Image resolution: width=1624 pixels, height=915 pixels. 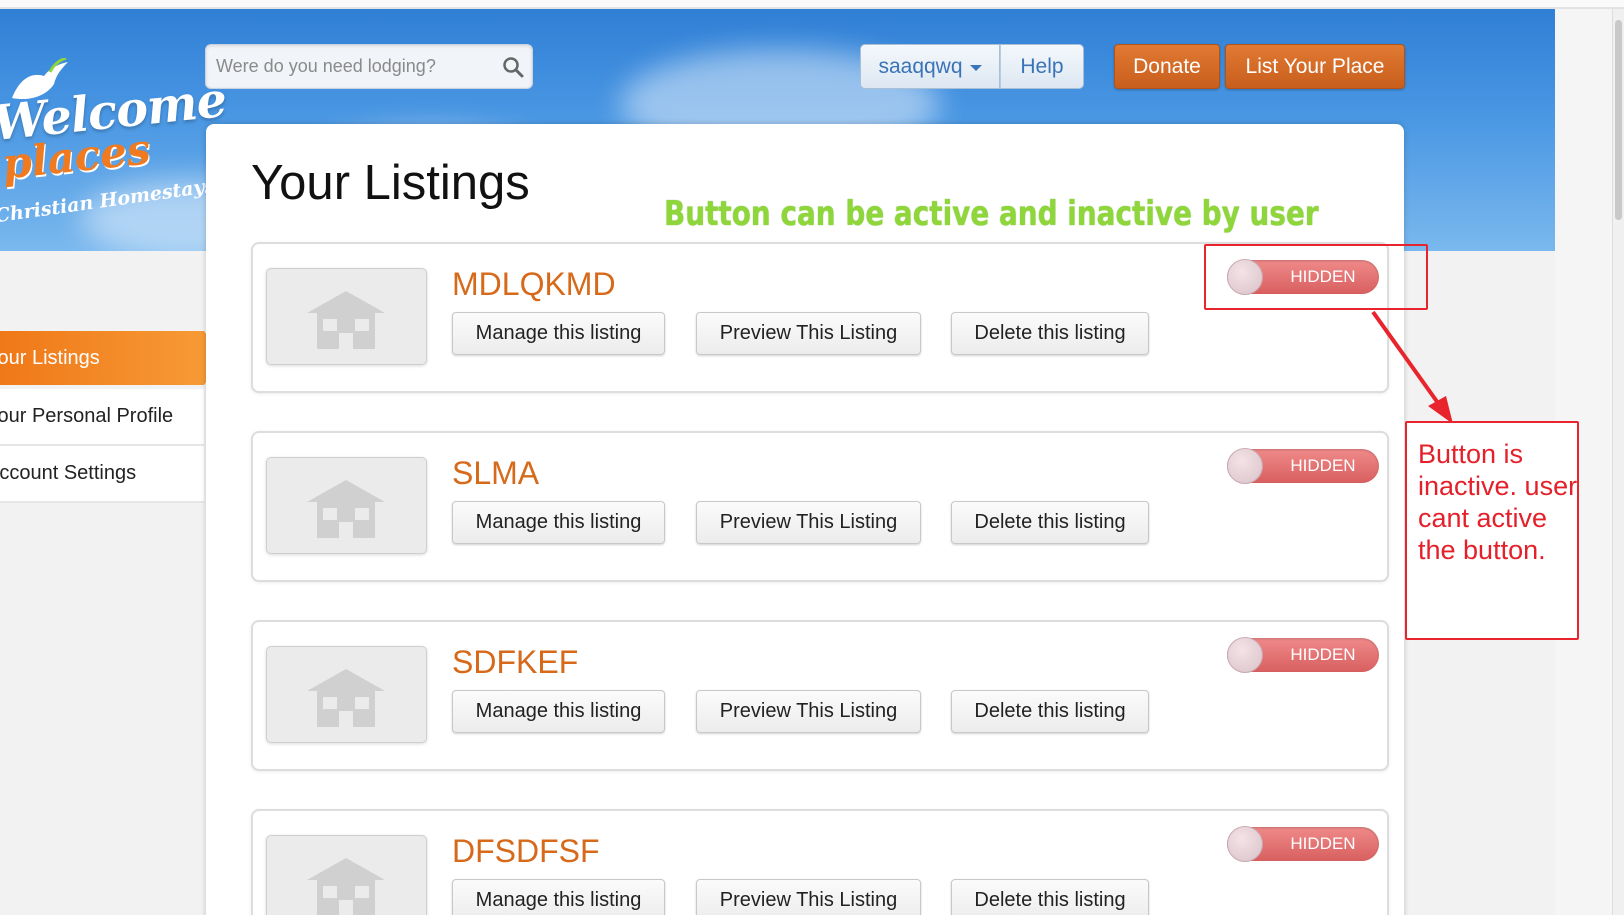 What do you see at coordinates (812, 4) in the screenshot?
I see `browser-top-border` at bounding box center [812, 4].